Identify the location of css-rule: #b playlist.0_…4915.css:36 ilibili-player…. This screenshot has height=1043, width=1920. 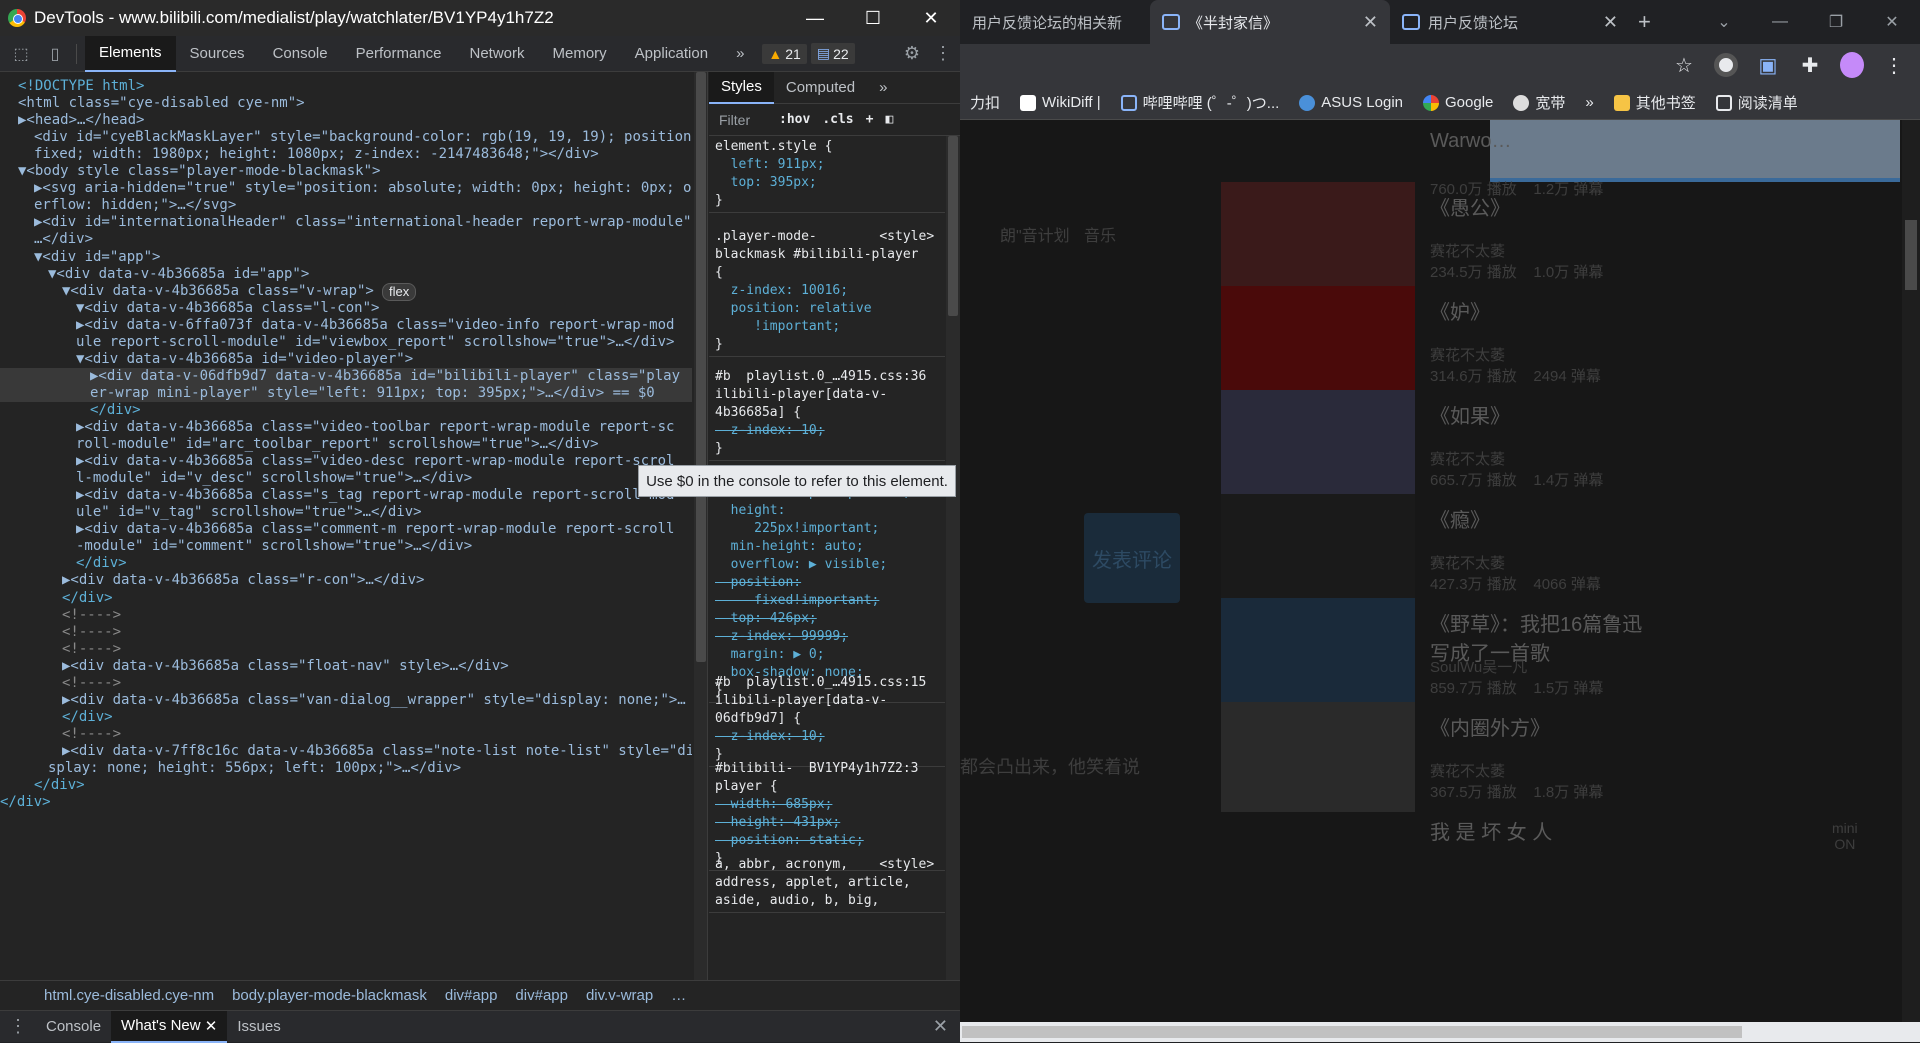
(827, 413).